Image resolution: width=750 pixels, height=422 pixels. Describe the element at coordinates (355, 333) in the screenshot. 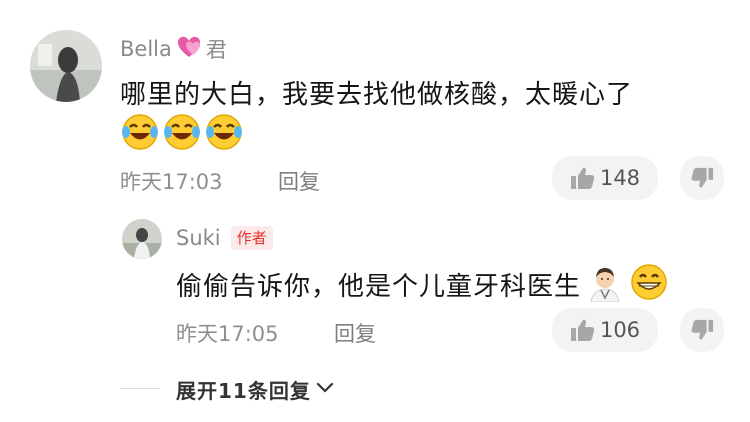

I see `reply-reply-button: 回复` at that location.